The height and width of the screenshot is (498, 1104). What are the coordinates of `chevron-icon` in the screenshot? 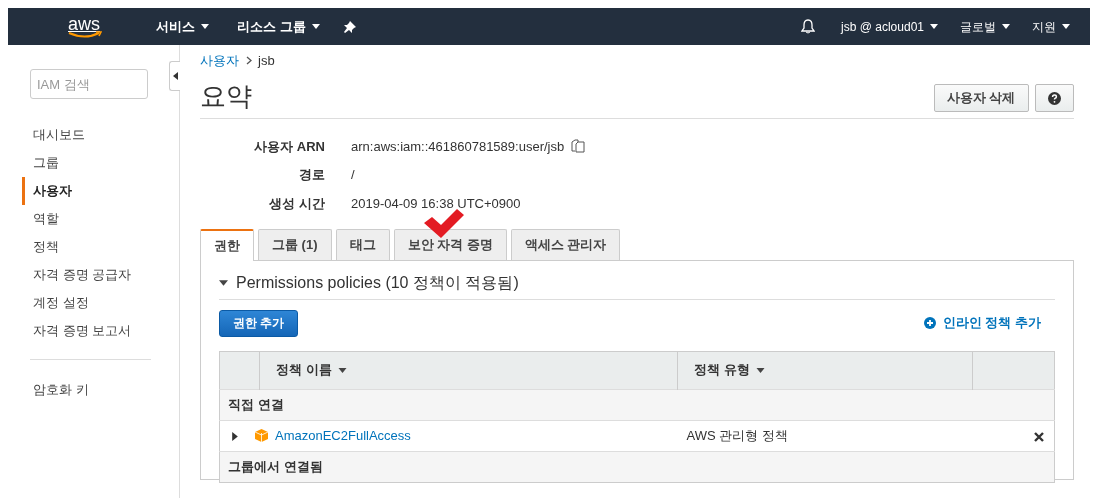 It's located at (248, 61).